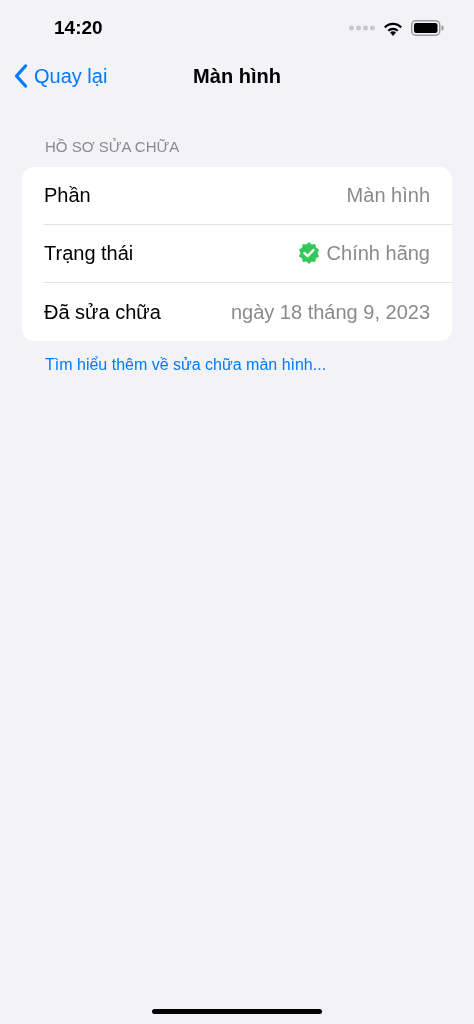 This screenshot has height=1024, width=474. Describe the element at coordinates (393, 28) in the screenshot. I see `wifi-icon` at that location.